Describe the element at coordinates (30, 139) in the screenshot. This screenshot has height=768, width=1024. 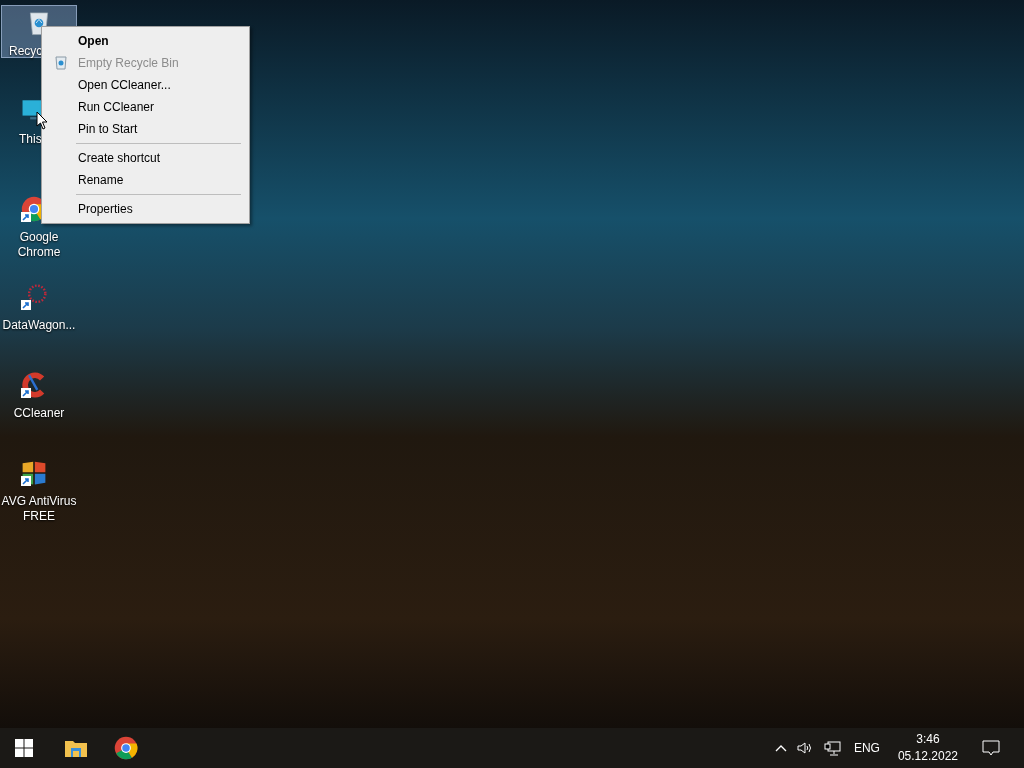
I see `icon-label: This` at that location.